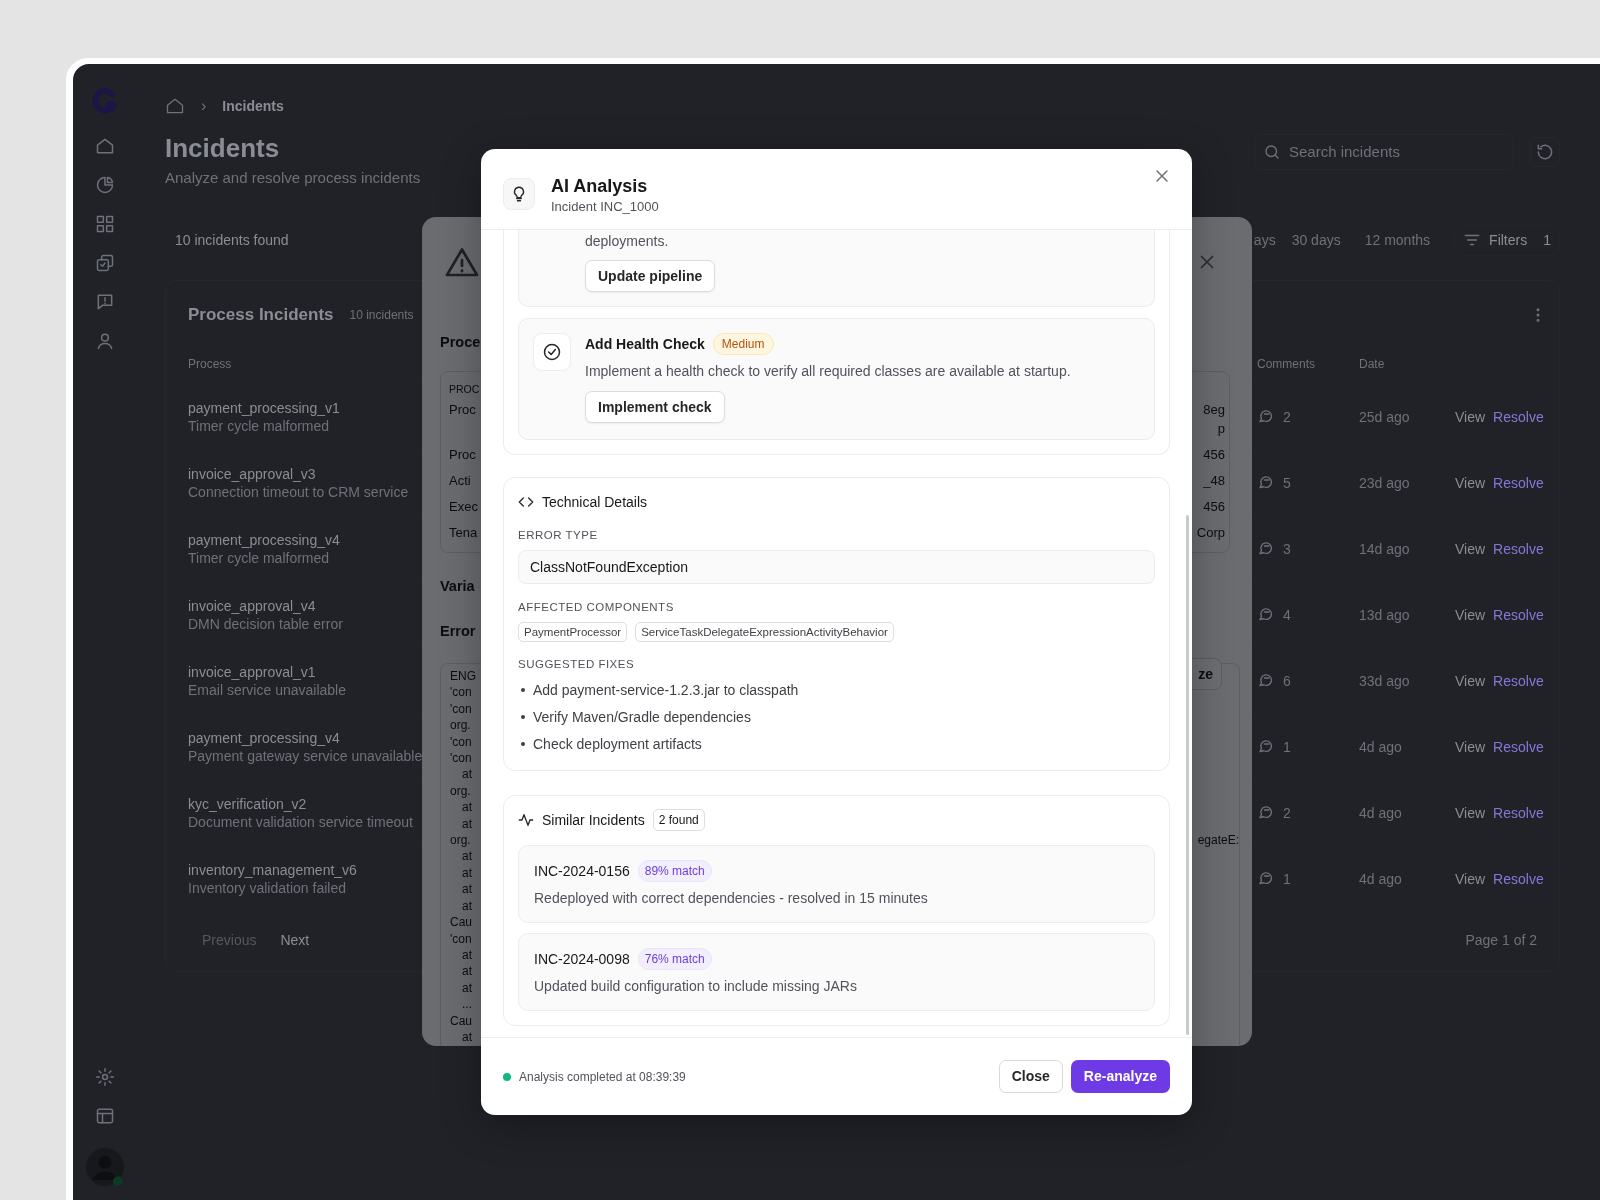 Image resolution: width=1600 pixels, height=1200 pixels. Describe the element at coordinates (1380, 746) in the screenshot. I see `date-cell: 4d ago` at that location.